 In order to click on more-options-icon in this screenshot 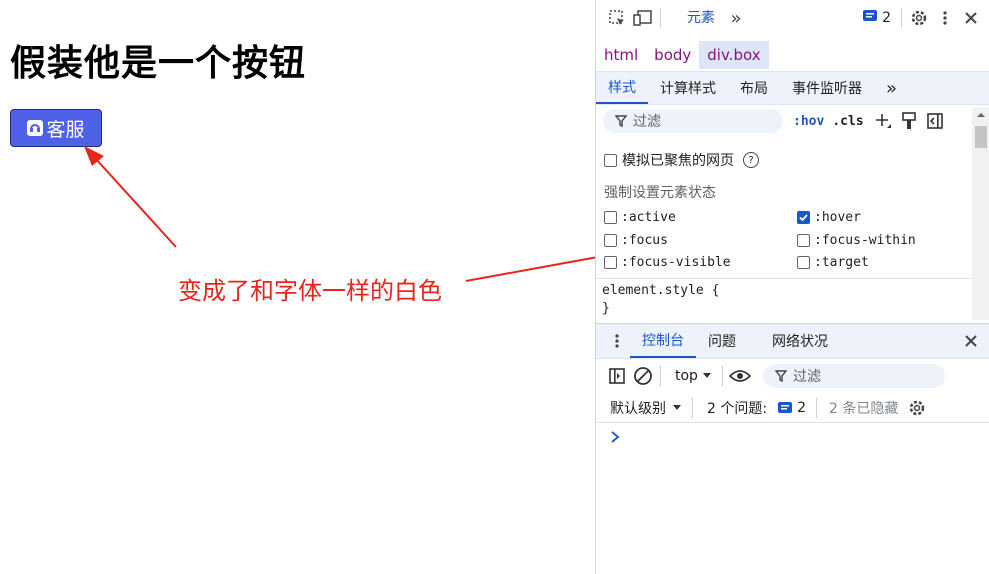, I will do `click(945, 18)`.